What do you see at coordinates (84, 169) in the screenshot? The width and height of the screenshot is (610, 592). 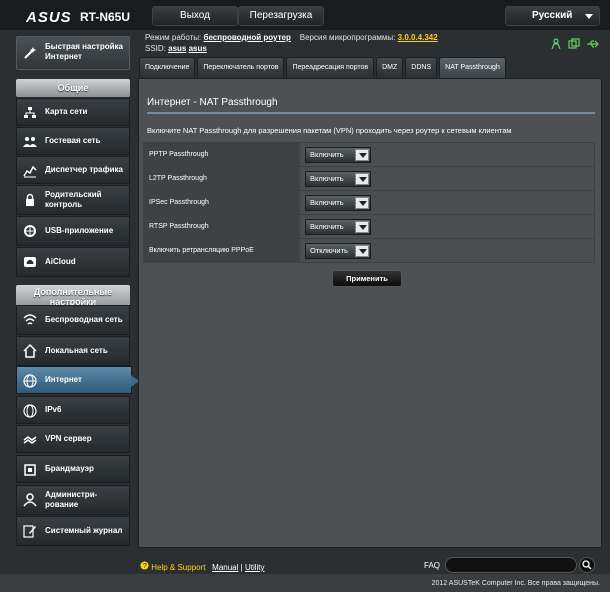 I see `sidebar-item-label: Диспетчер трафика` at bounding box center [84, 169].